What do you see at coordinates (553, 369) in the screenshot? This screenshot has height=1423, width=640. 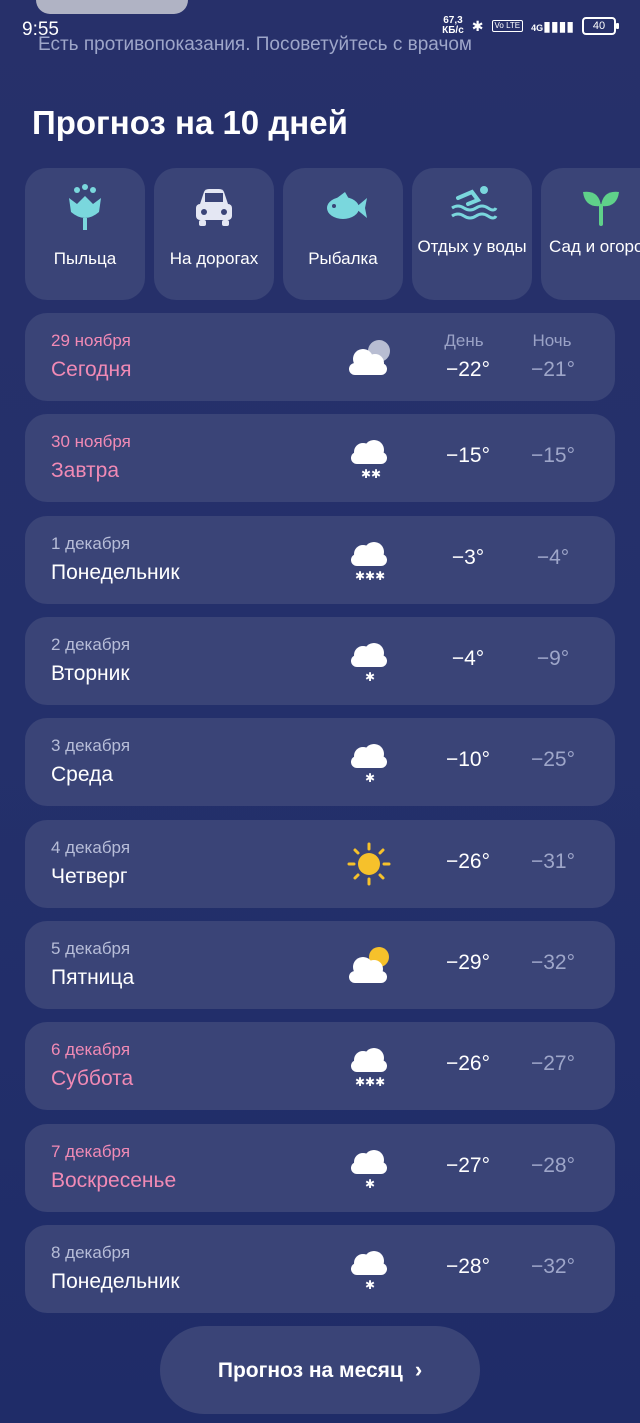 I see `temp-night: −21°` at bounding box center [553, 369].